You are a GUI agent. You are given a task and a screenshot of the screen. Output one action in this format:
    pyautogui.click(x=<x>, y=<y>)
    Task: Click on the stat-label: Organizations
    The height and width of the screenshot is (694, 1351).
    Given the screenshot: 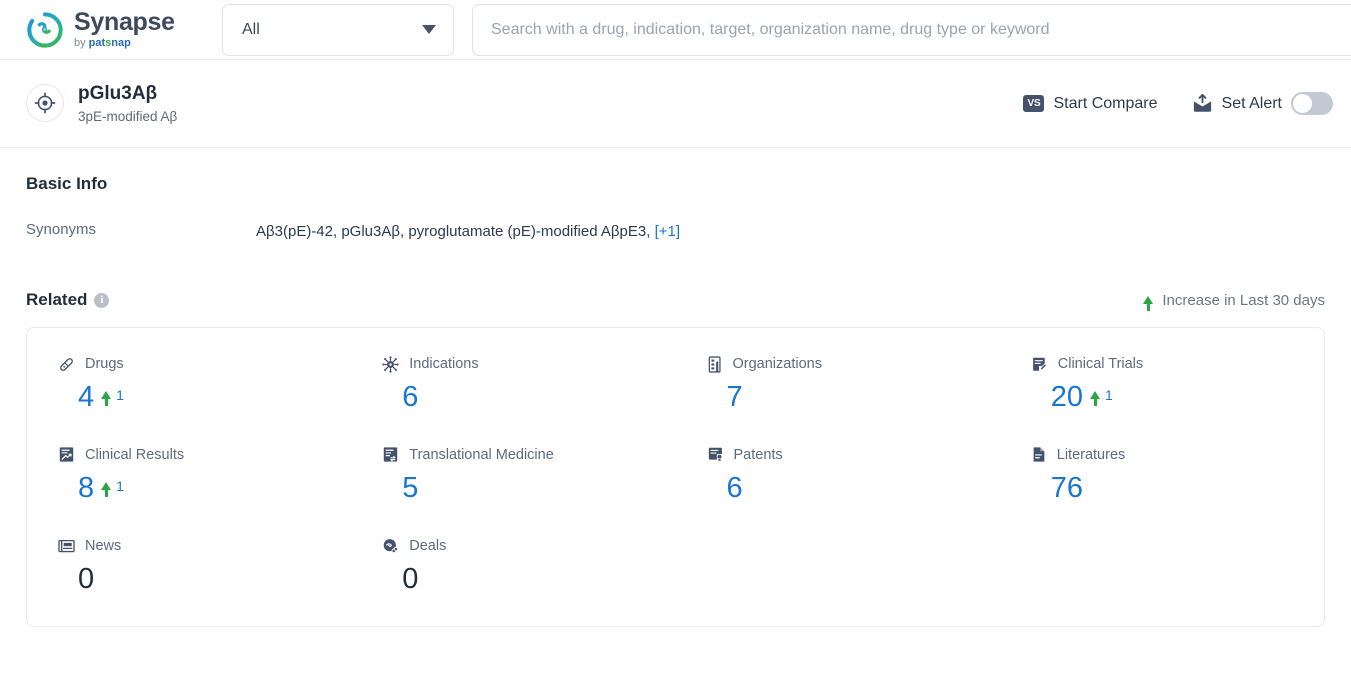 What is the action you would take?
    pyautogui.click(x=777, y=364)
    